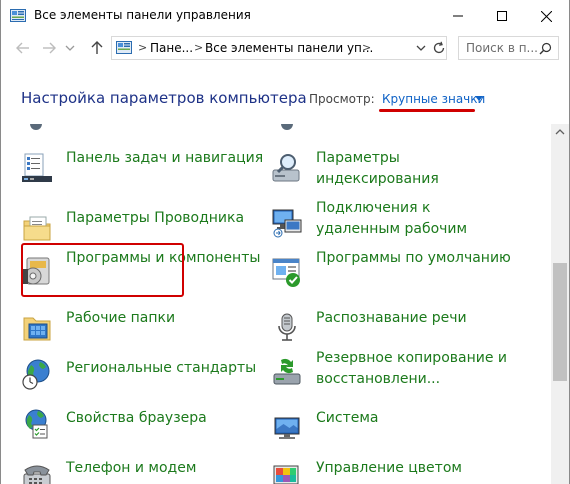  I want to click on item-label: Рабочие папки, so click(166, 318).